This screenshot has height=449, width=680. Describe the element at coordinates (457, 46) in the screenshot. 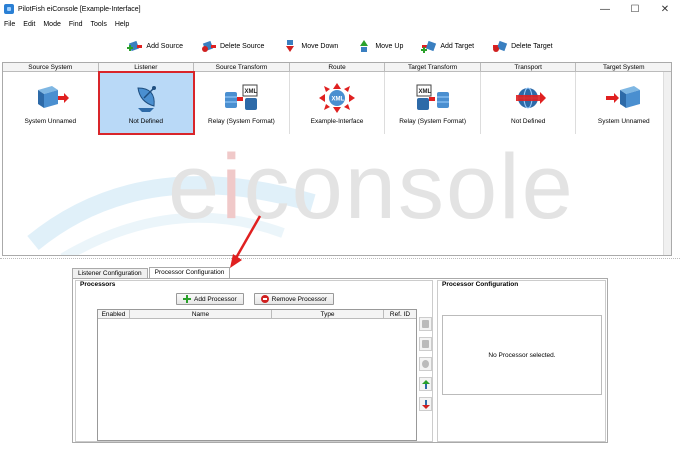

I see `add-target-label: Add Target` at that location.